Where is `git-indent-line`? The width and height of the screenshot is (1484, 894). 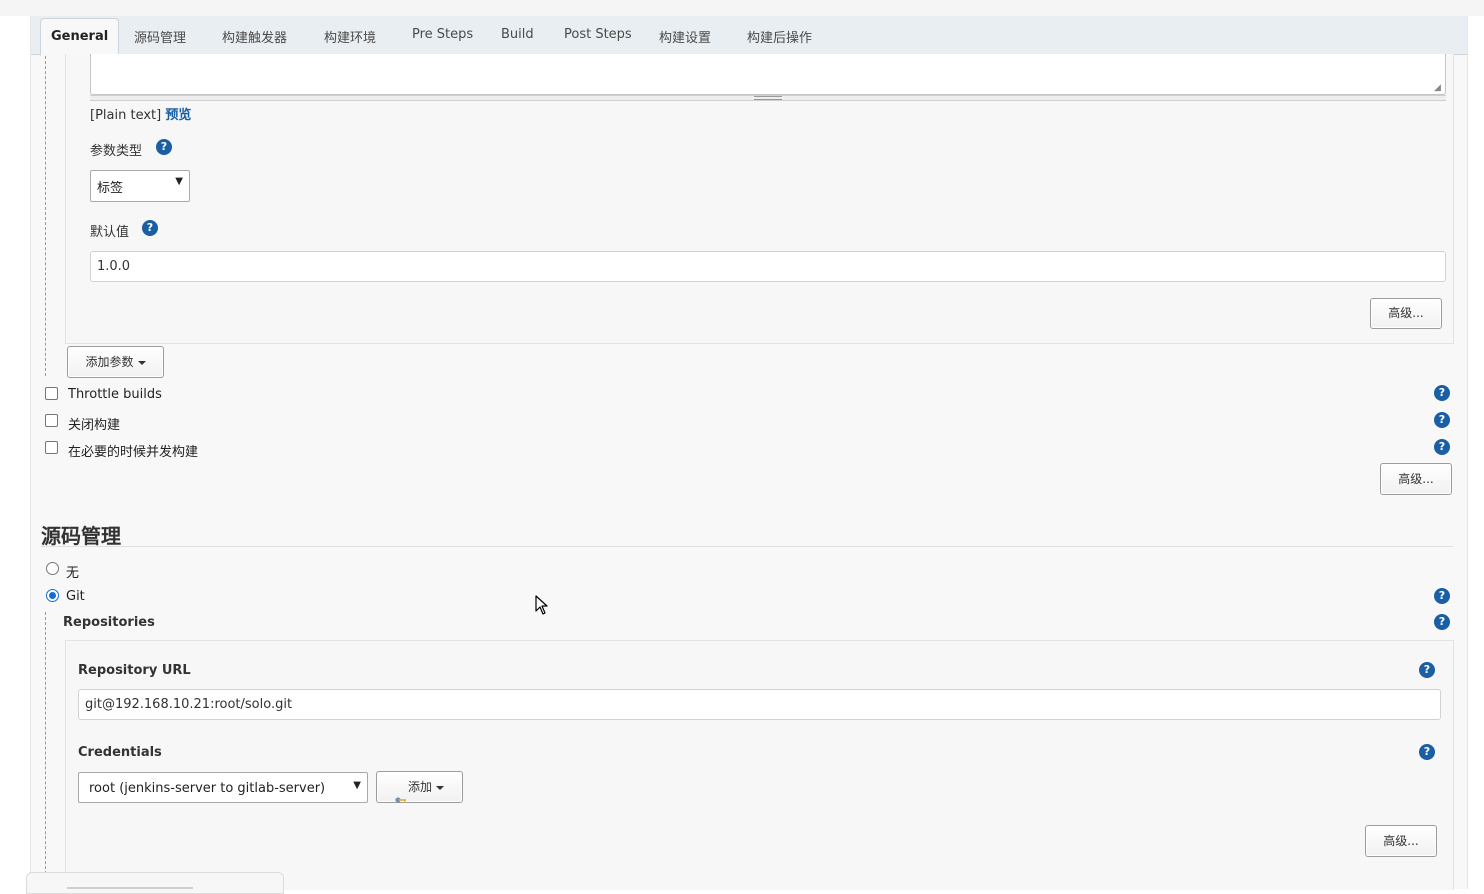 git-indent-line is located at coordinates (45, 750).